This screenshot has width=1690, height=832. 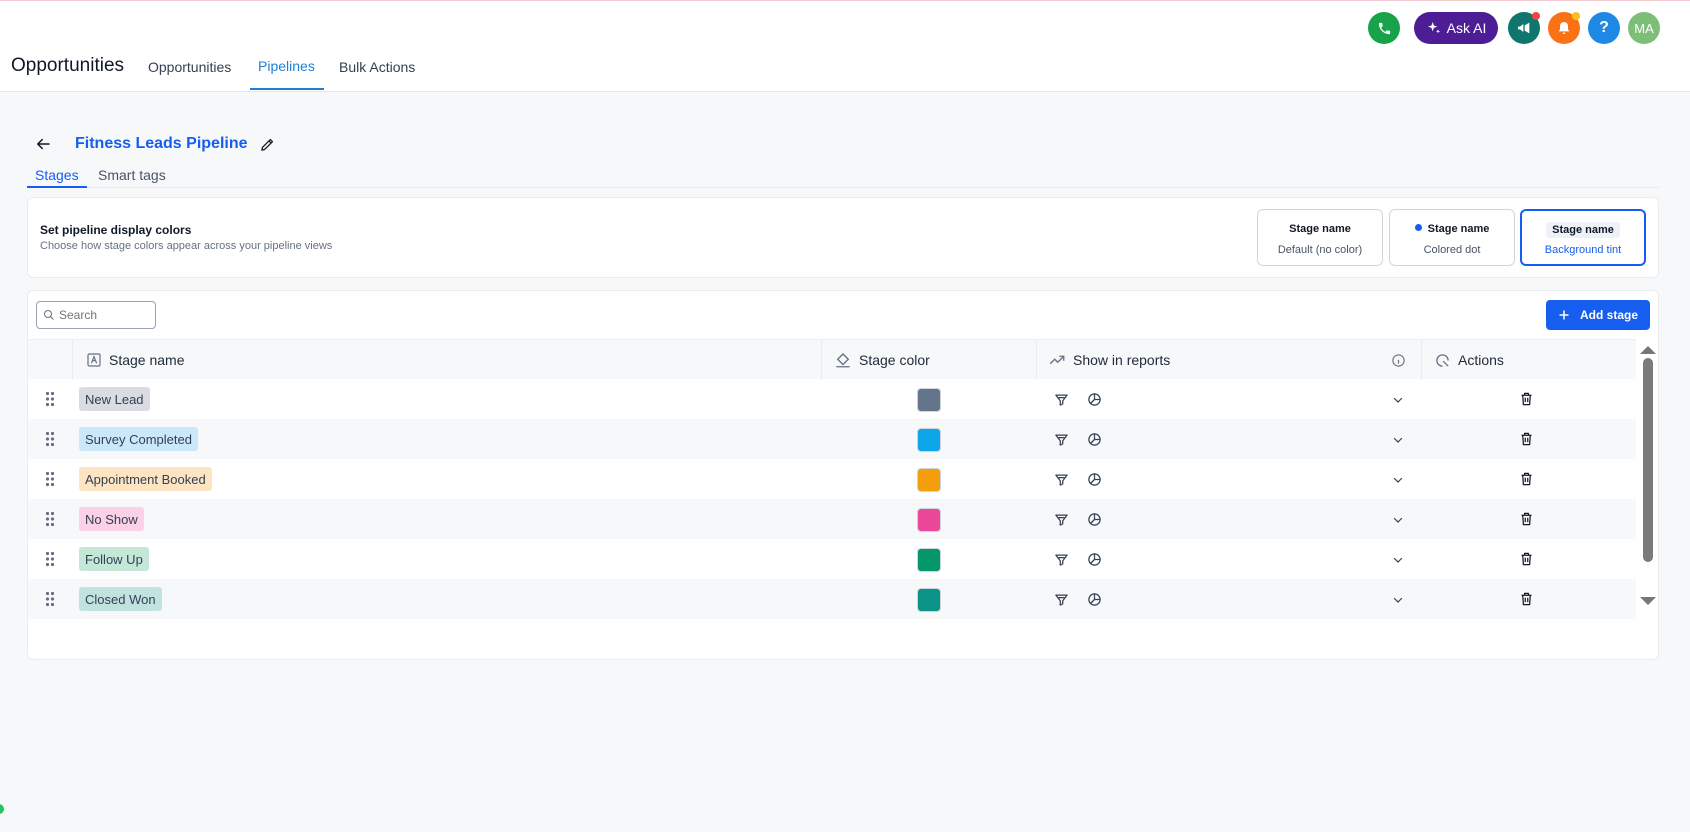 I want to click on notifications-button, so click(x=1564, y=28).